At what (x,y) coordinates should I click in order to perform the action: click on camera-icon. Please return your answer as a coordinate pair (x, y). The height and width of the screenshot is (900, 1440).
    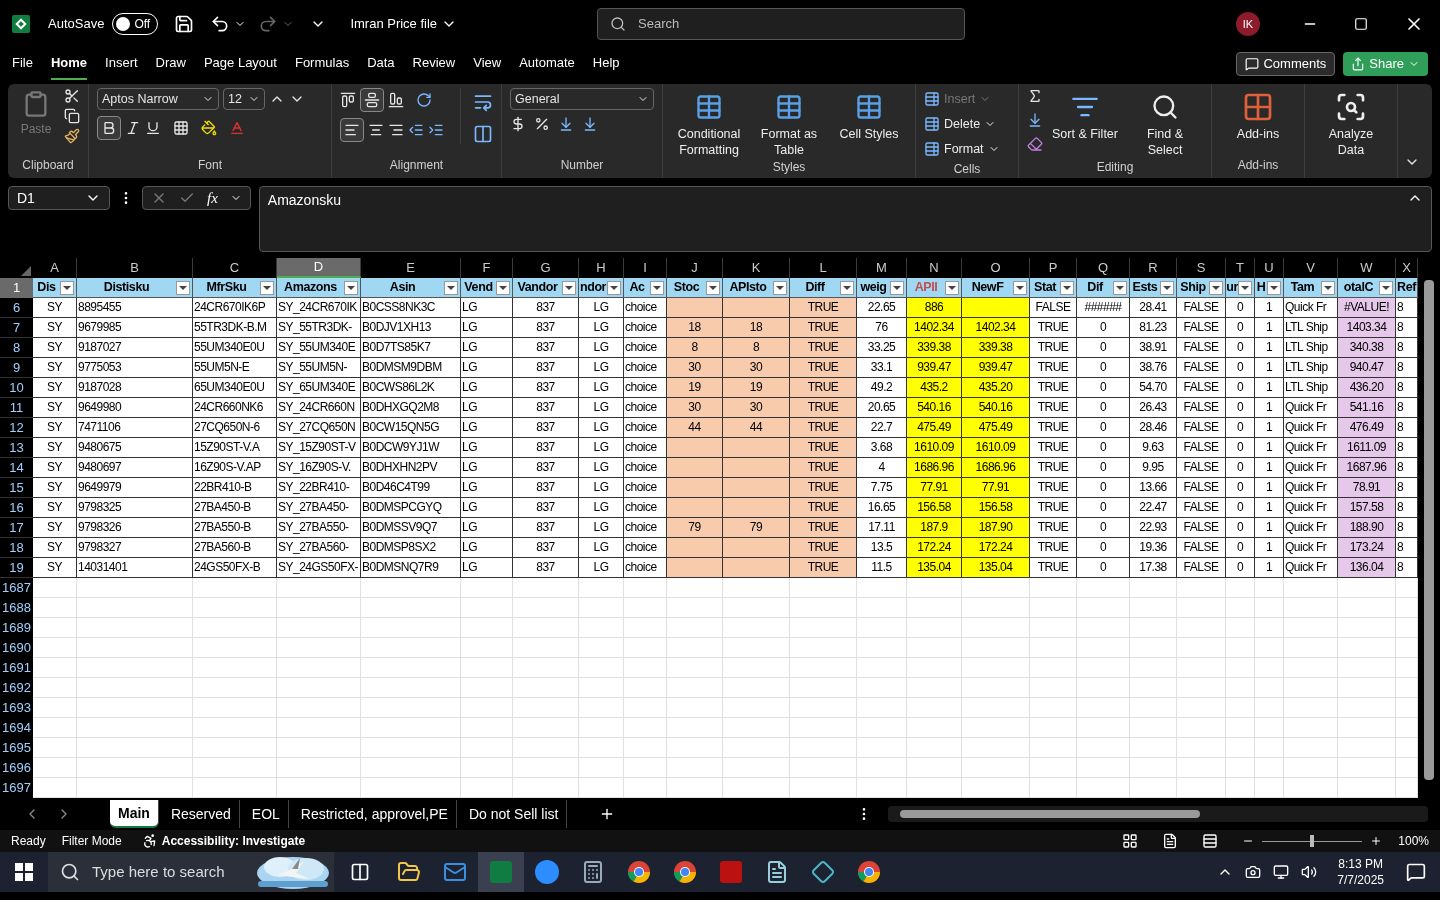
    Looking at the image, I should click on (1253, 872).